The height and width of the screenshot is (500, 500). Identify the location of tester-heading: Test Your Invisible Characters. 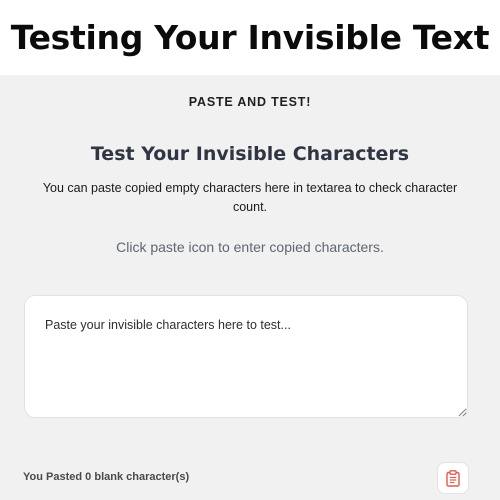
(250, 154).